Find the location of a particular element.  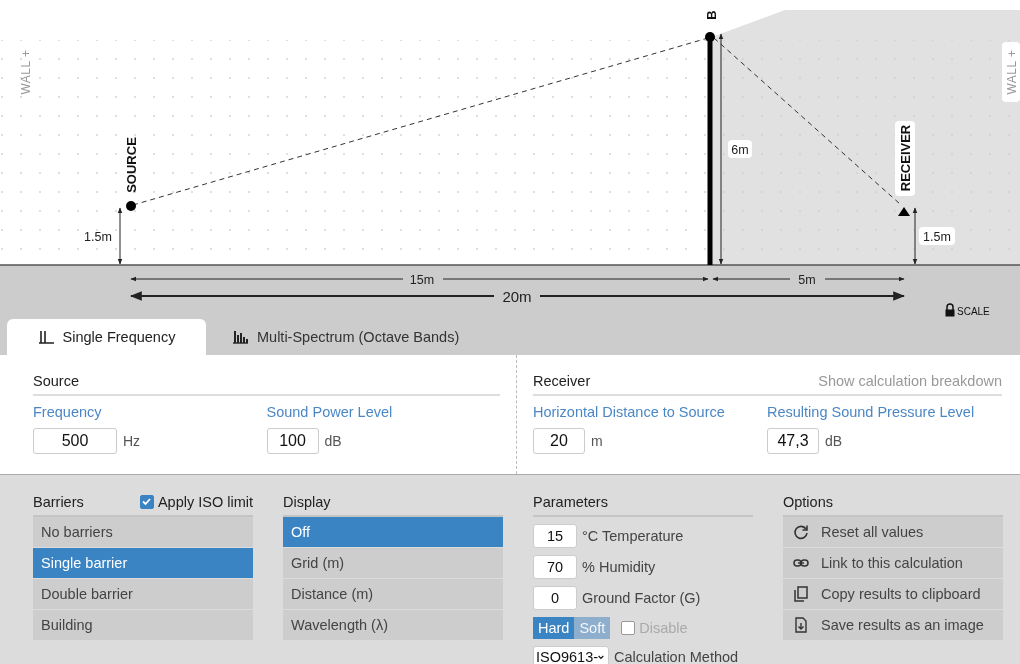

receiver-label: RECEIVER is located at coordinates (905, 158).